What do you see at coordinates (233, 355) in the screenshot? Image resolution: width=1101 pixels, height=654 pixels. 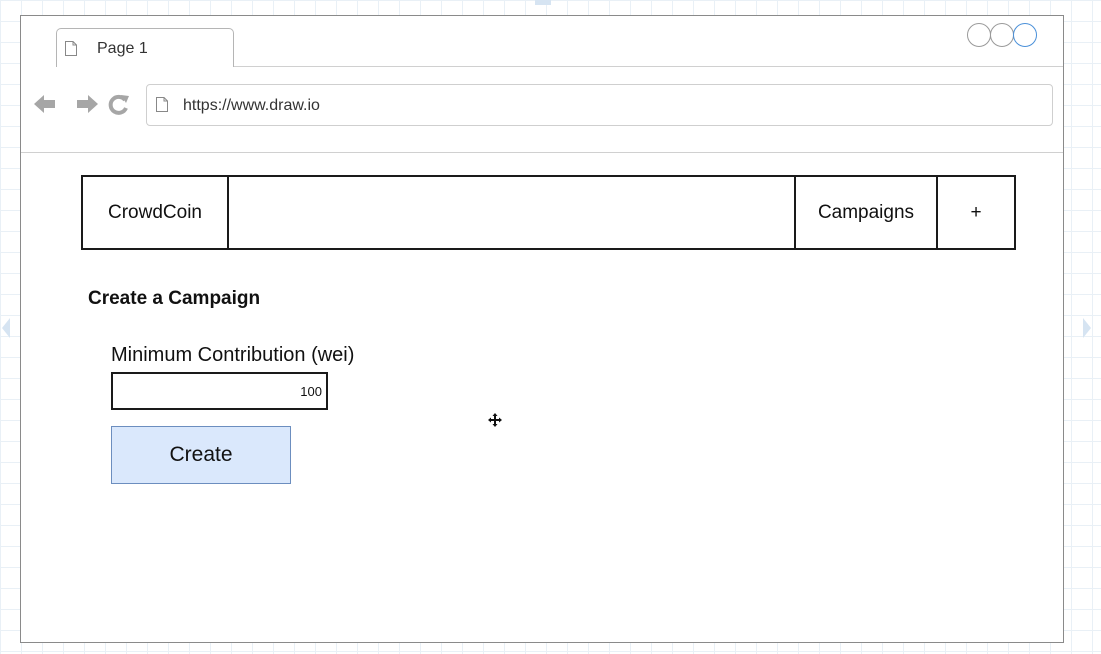 I see `minimum-contribution-label: Minimum Contribution (wei)` at bounding box center [233, 355].